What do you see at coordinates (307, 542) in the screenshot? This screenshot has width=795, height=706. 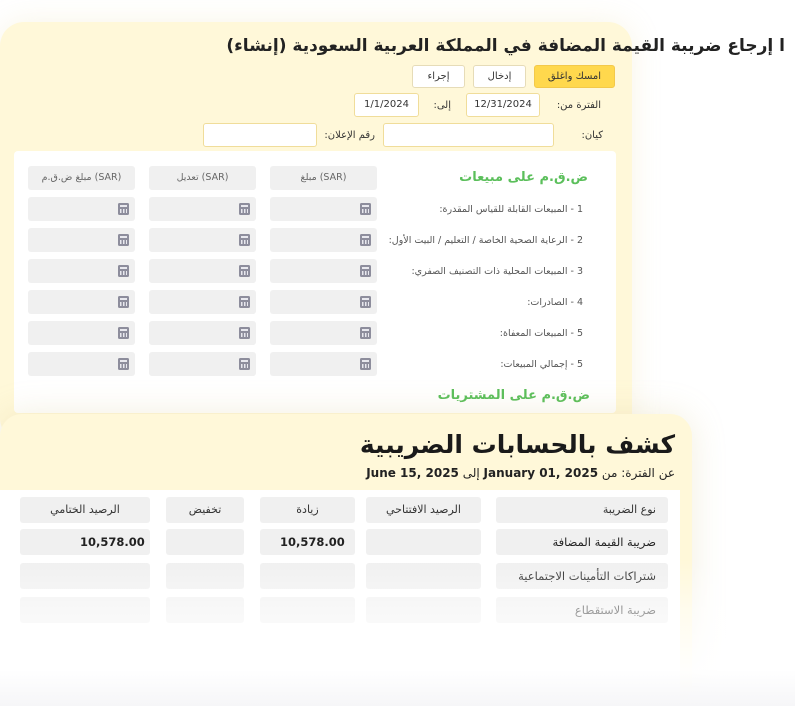 I see `increase-cell: 10,578.00` at bounding box center [307, 542].